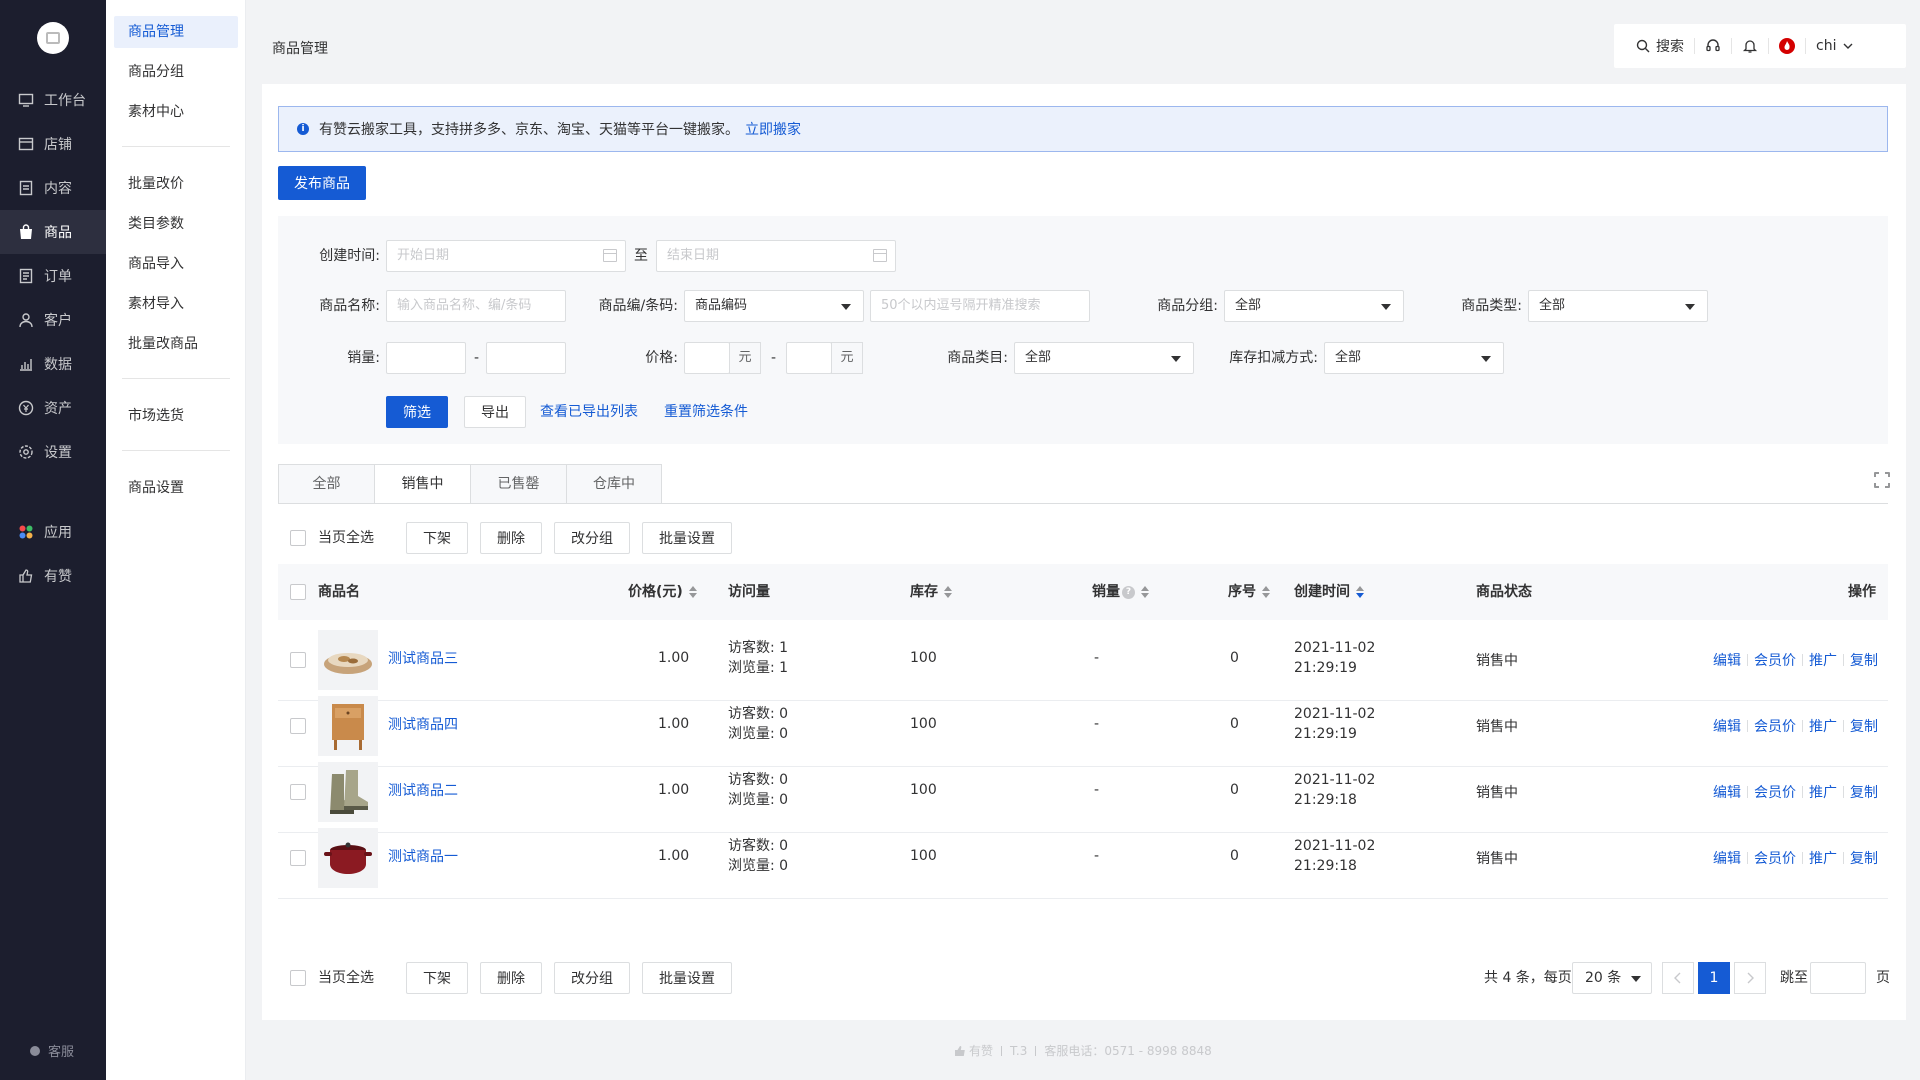 The image size is (1920, 1080). What do you see at coordinates (53, 364) in the screenshot?
I see `sidebar-item-data: 数据` at bounding box center [53, 364].